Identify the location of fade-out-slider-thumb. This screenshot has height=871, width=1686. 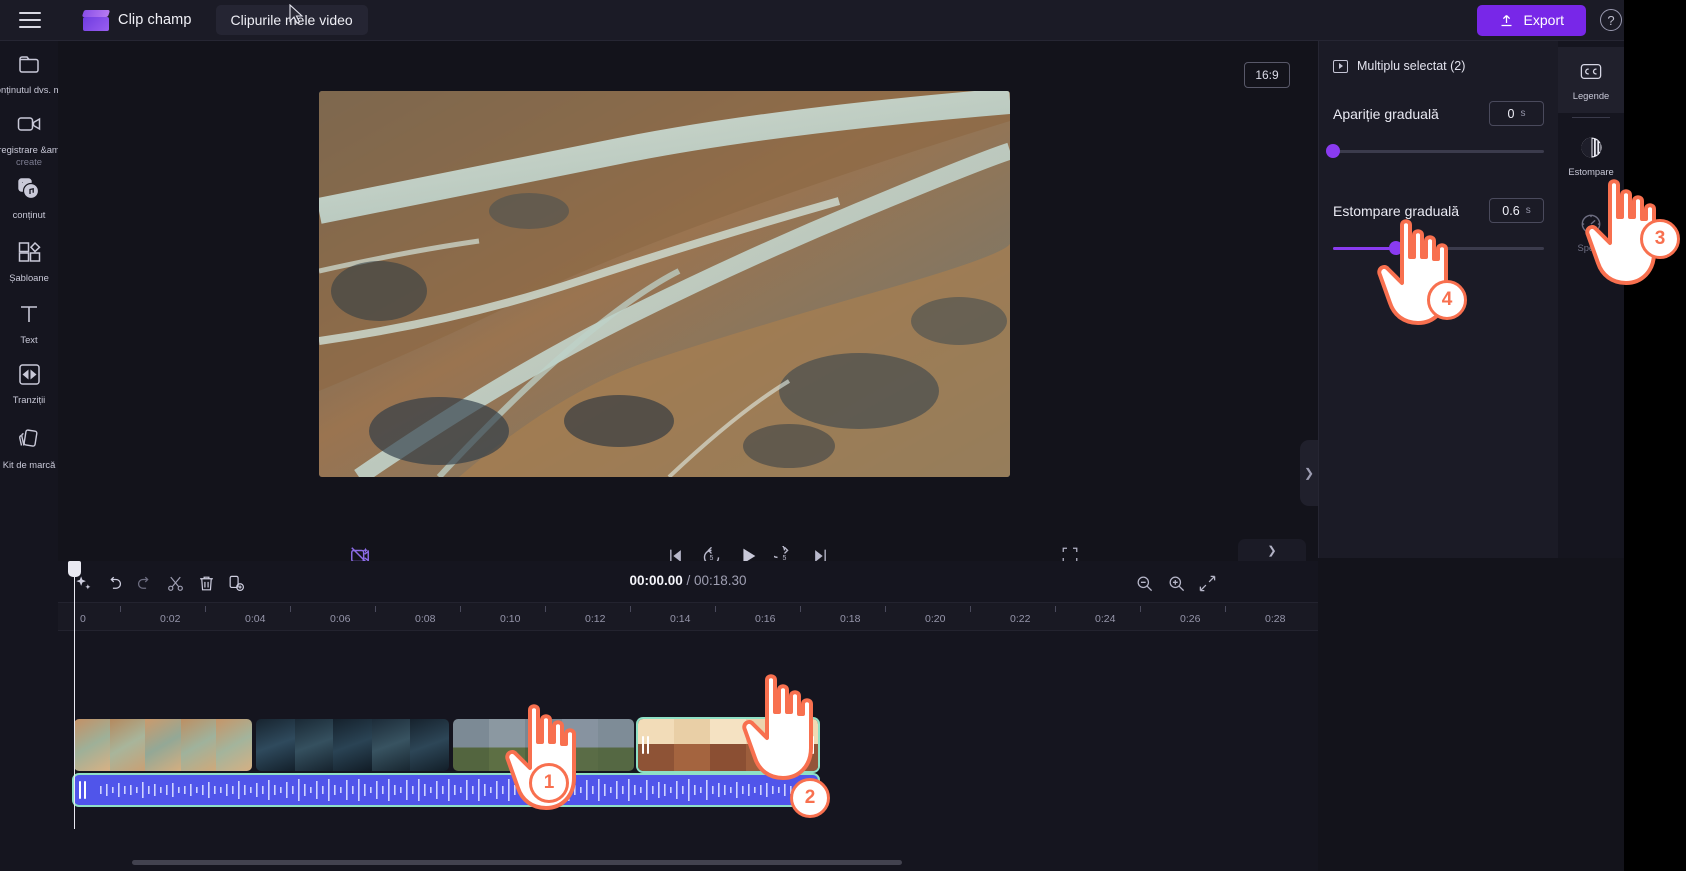
(1396, 248).